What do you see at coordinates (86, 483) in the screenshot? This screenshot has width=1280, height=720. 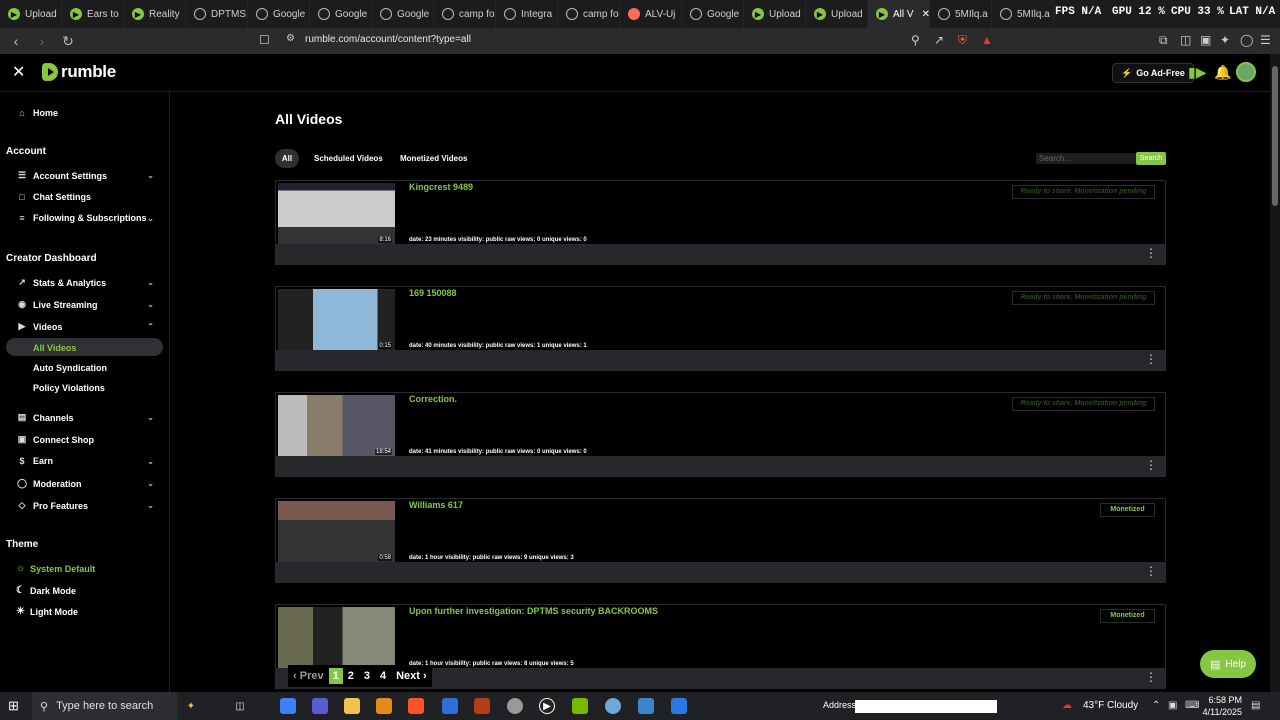 I see `sidebar-item-moderation: ◯ Moderation ⌄` at bounding box center [86, 483].